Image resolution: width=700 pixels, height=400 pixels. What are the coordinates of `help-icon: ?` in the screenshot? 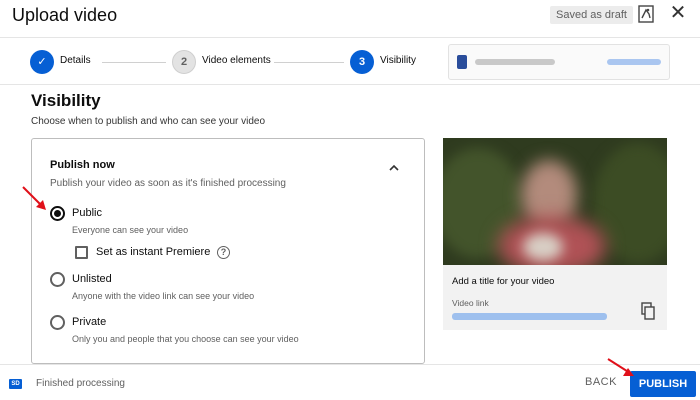 It's located at (223, 252).